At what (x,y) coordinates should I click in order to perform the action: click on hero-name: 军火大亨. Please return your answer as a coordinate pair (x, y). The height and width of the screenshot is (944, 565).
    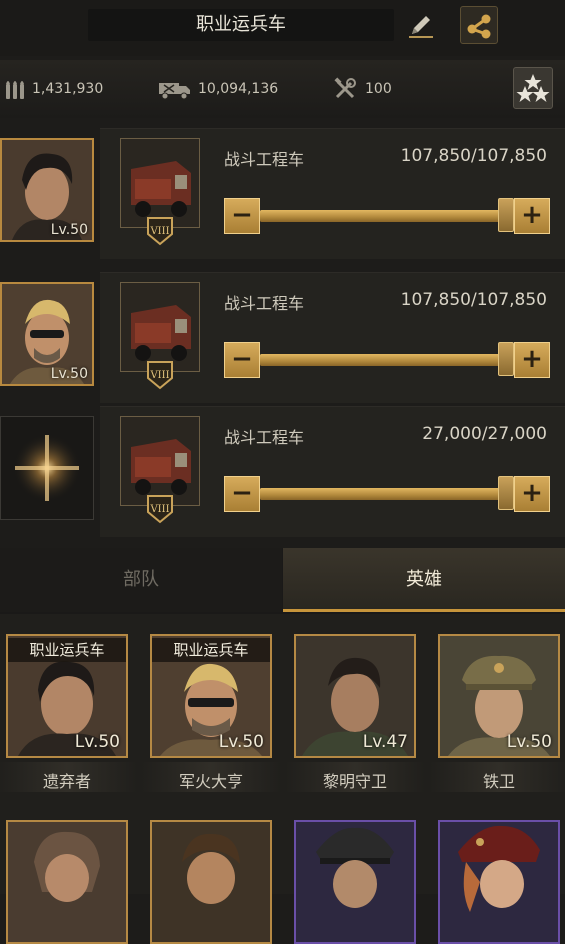
    Looking at the image, I should click on (210, 781).